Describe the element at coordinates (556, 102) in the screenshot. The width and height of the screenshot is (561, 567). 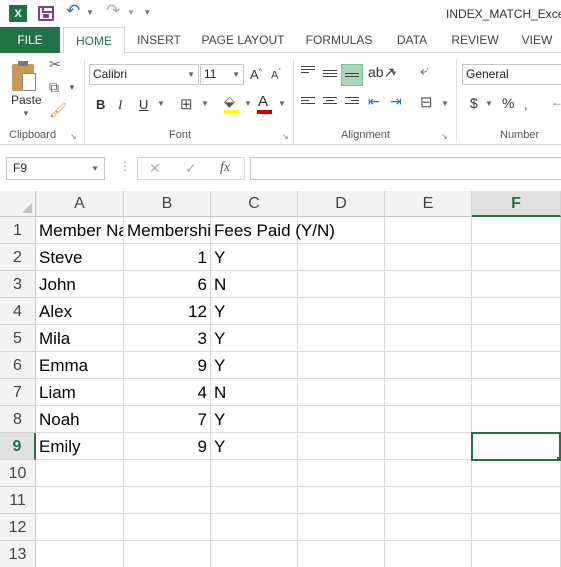
I see `increase-decimal-icon: ←` at that location.